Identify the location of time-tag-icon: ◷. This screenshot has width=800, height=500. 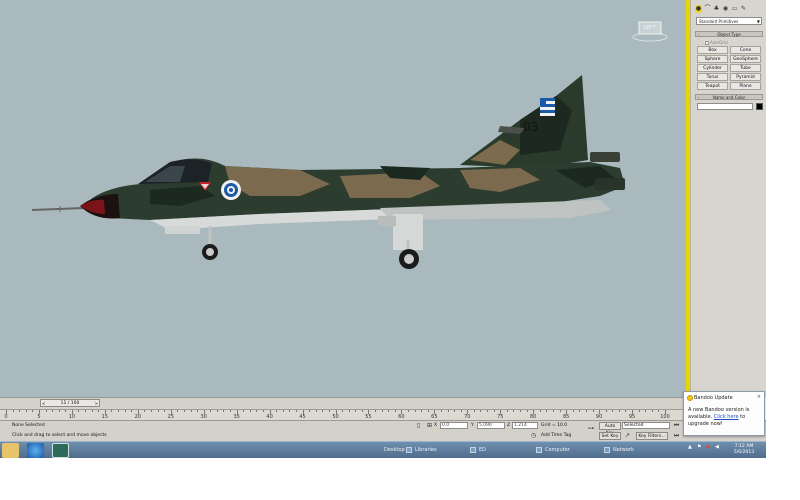
(533, 435).